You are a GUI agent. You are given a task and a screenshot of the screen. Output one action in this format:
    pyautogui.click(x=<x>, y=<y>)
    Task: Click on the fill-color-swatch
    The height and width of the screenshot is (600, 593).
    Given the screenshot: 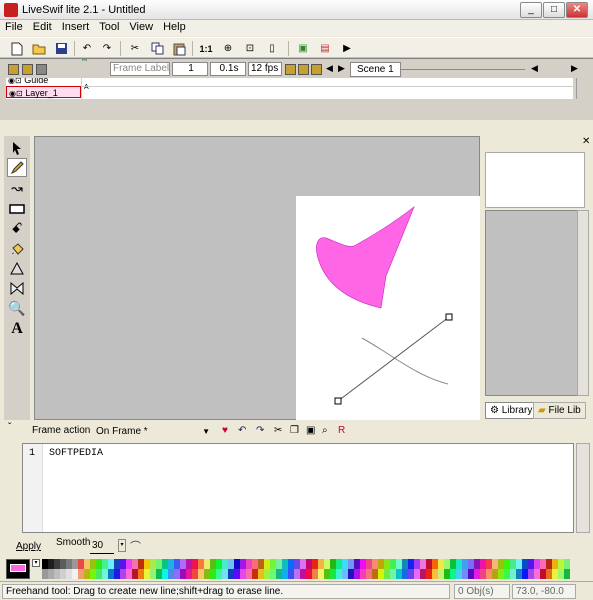 What is the action you would take?
    pyautogui.click(x=18, y=568)
    